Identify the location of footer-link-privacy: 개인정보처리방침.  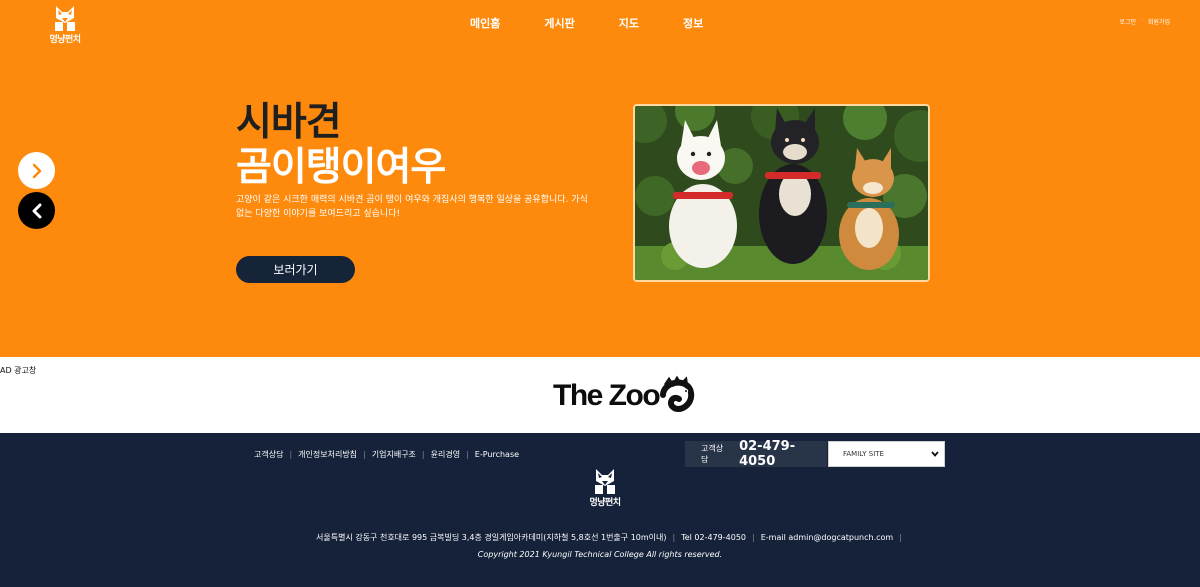
(327, 454).